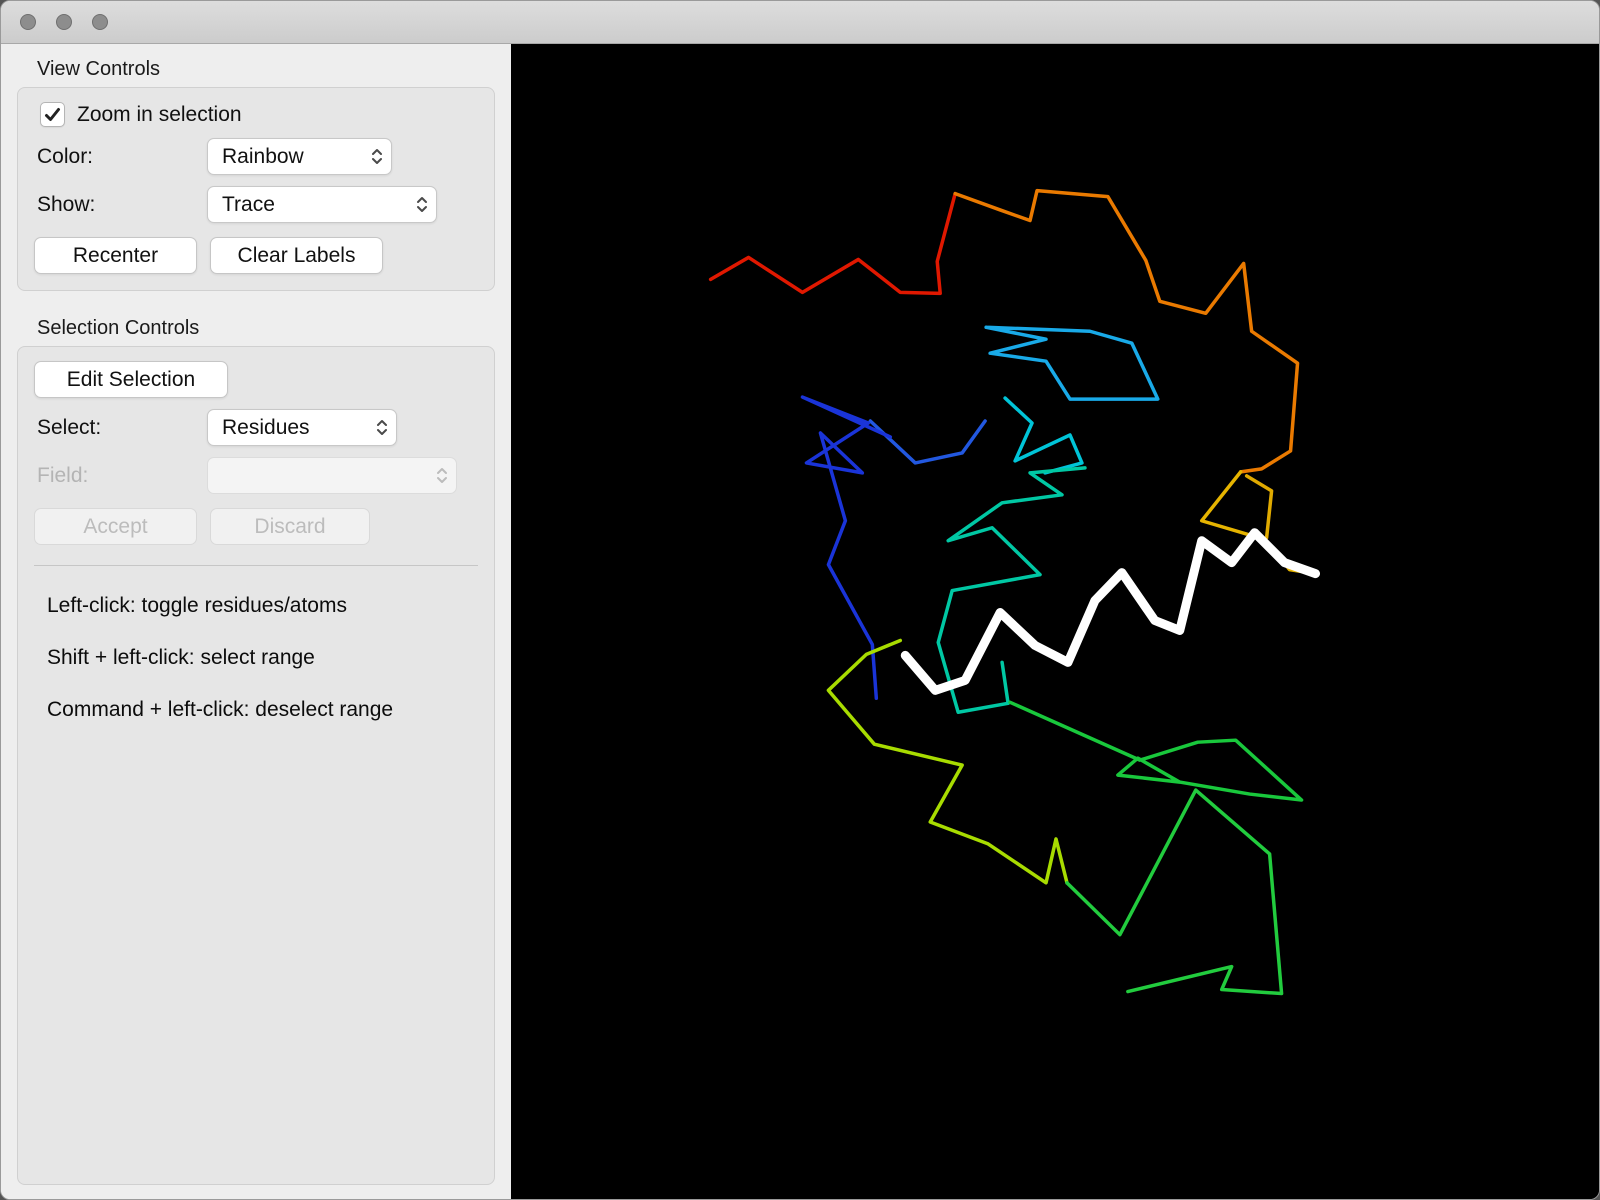  Describe the element at coordinates (1011, 590) in the screenshot. I see `teal-trace-segment` at that location.